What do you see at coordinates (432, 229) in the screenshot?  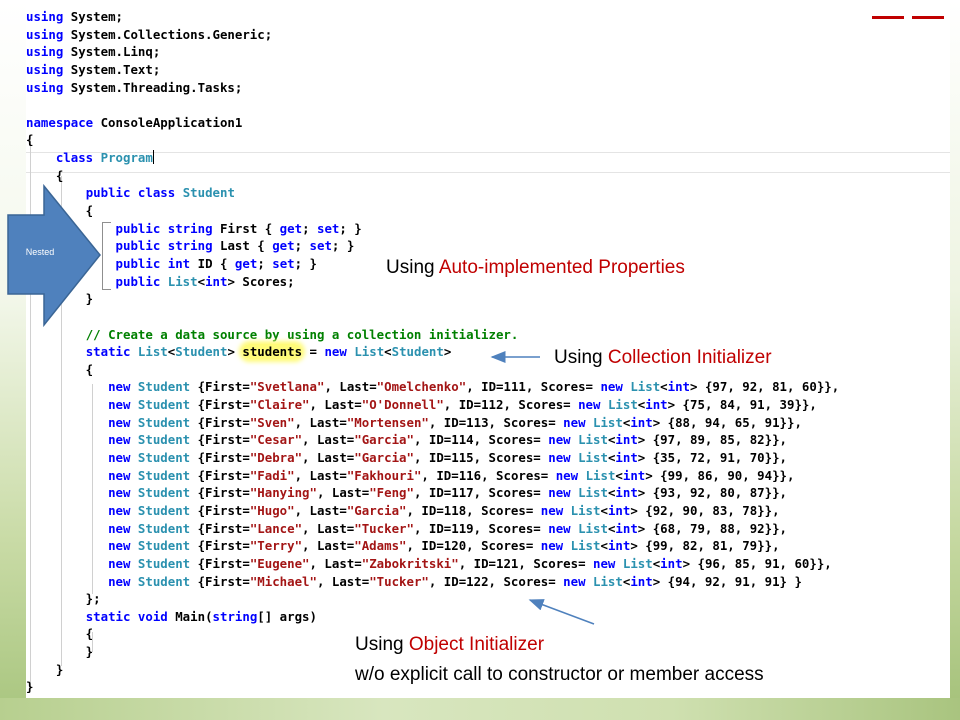 I see `code-line: public string First { get; set; }` at bounding box center [432, 229].